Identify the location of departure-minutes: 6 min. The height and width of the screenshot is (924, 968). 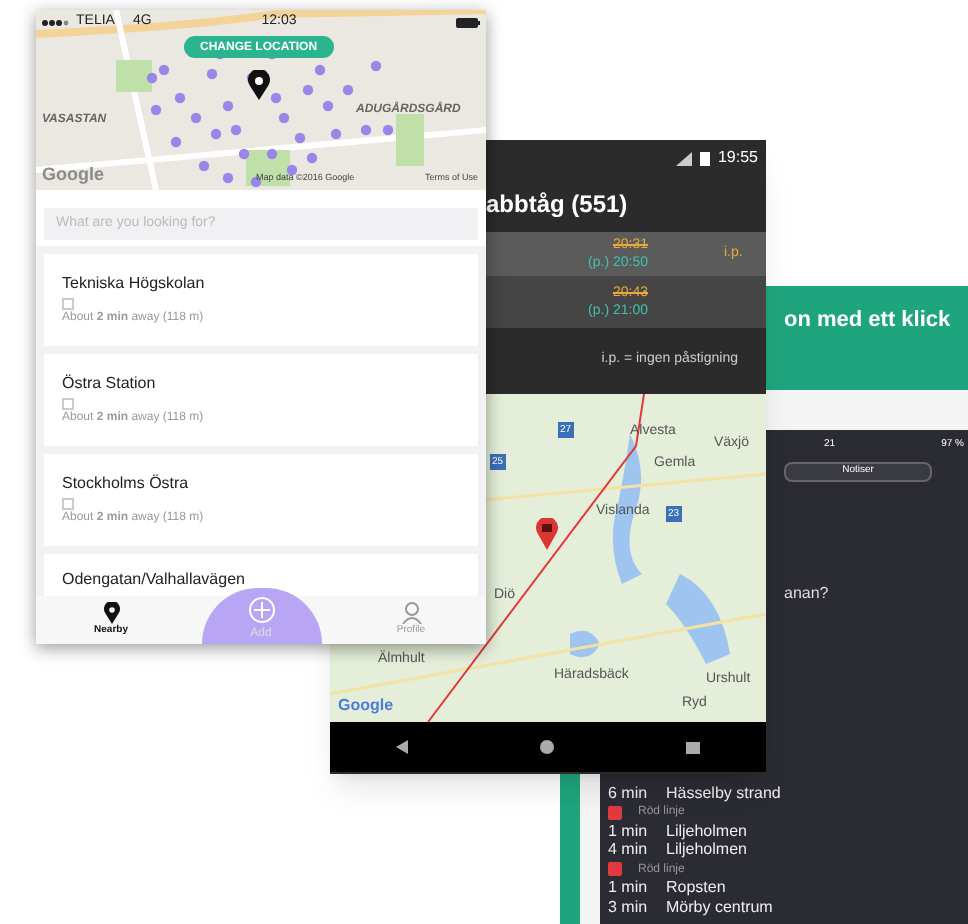
(629, 793).